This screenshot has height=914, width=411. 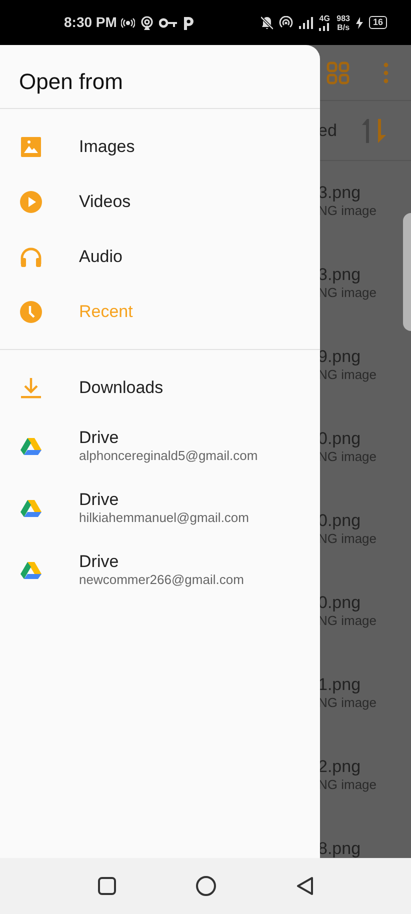 What do you see at coordinates (266, 23) in the screenshot?
I see `notifications-off-icon` at bounding box center [266, 23].